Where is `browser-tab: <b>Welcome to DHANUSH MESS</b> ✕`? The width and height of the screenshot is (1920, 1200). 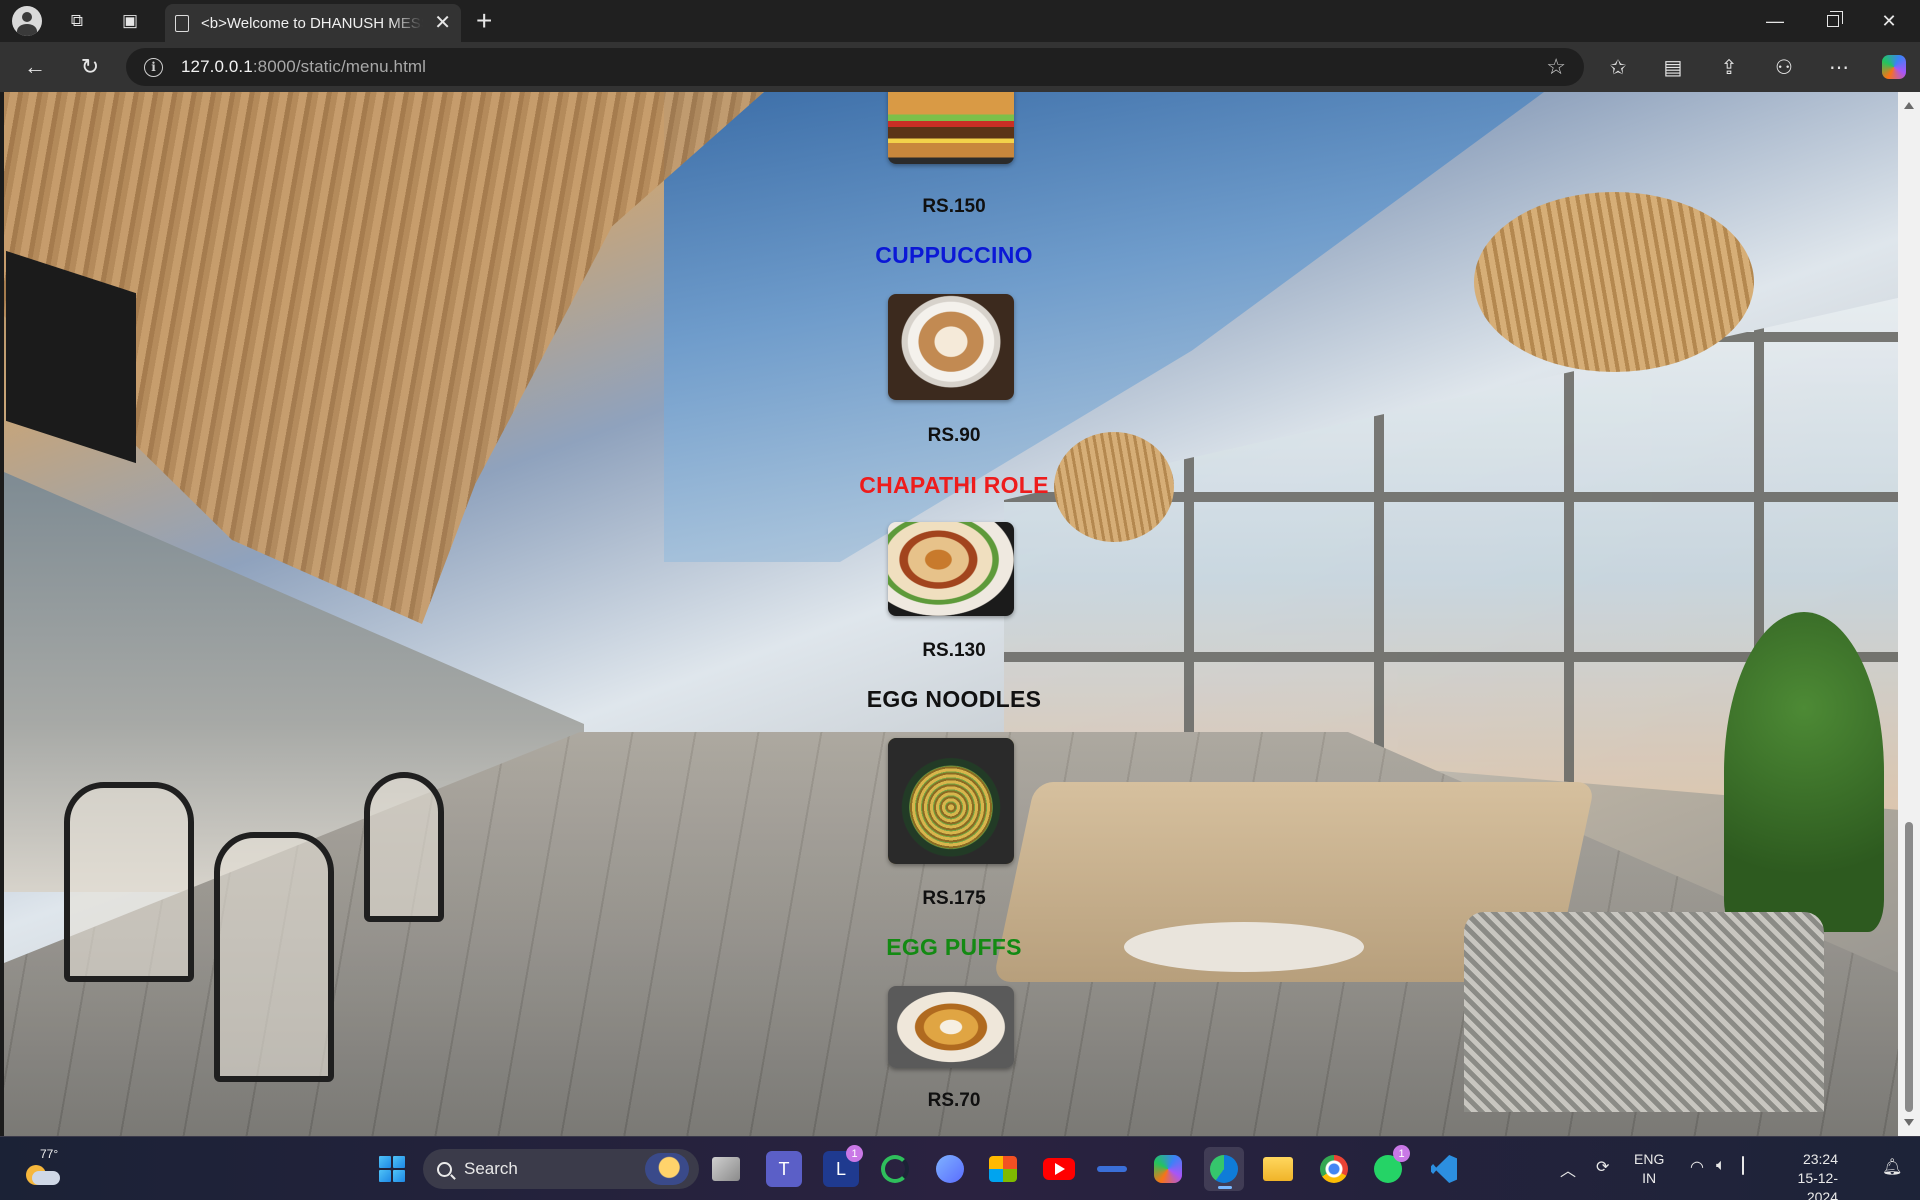
browser-tab: <b>Welcome to DHANUSH MESS</b> ✕ is located at coordinates (313, 23).